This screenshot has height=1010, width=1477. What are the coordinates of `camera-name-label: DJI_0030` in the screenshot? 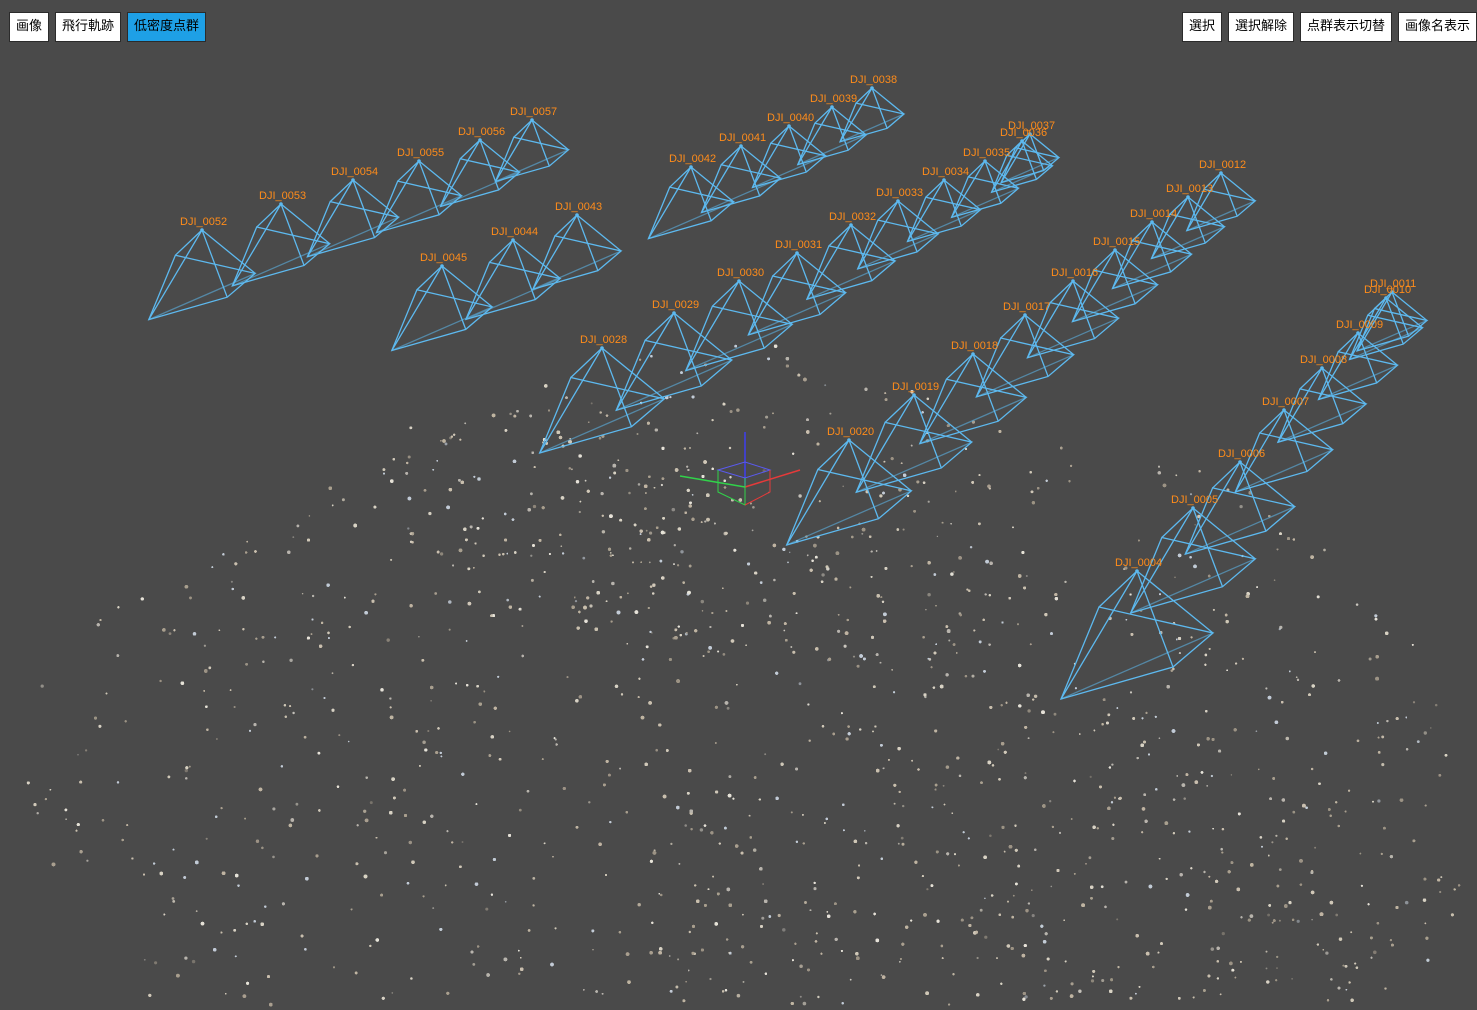 It's located at (740, 273).